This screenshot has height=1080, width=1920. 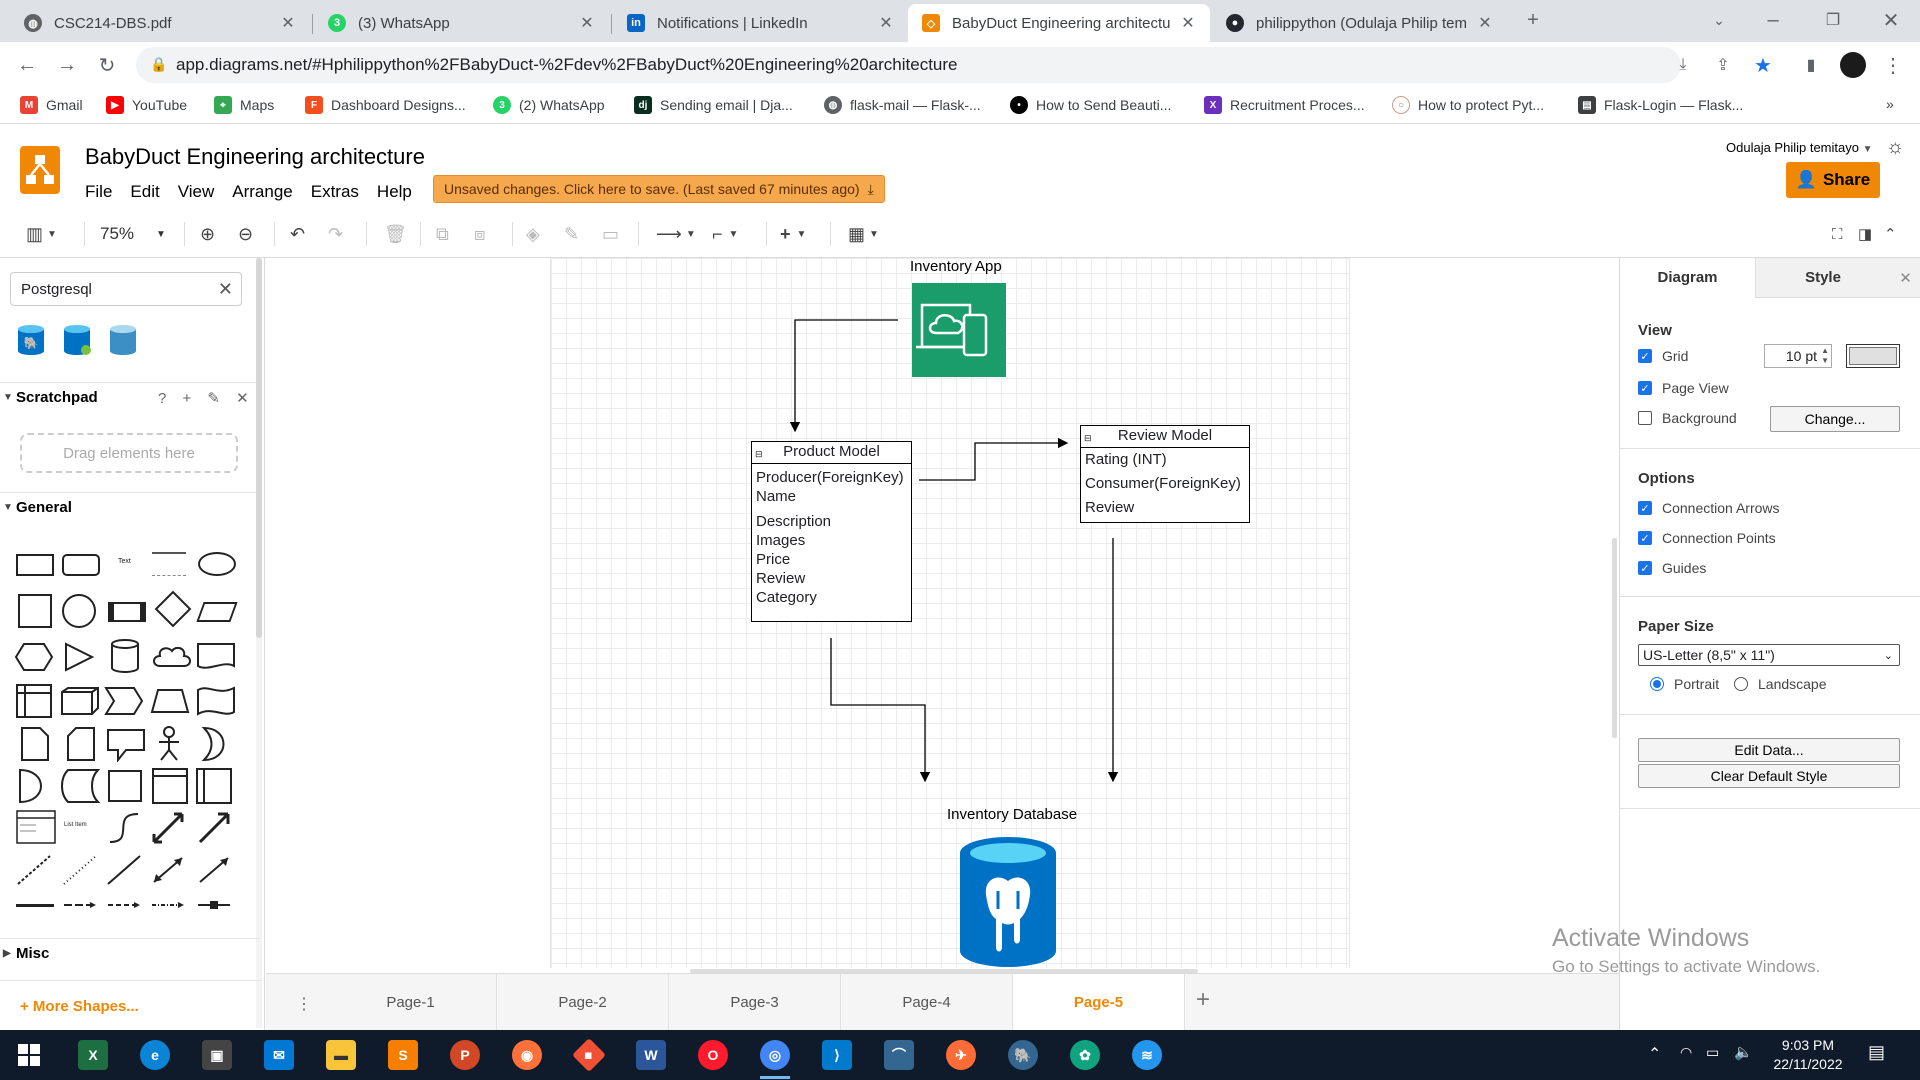 I want to click on delete-icon: 🗑, so click(x=395, y=234).